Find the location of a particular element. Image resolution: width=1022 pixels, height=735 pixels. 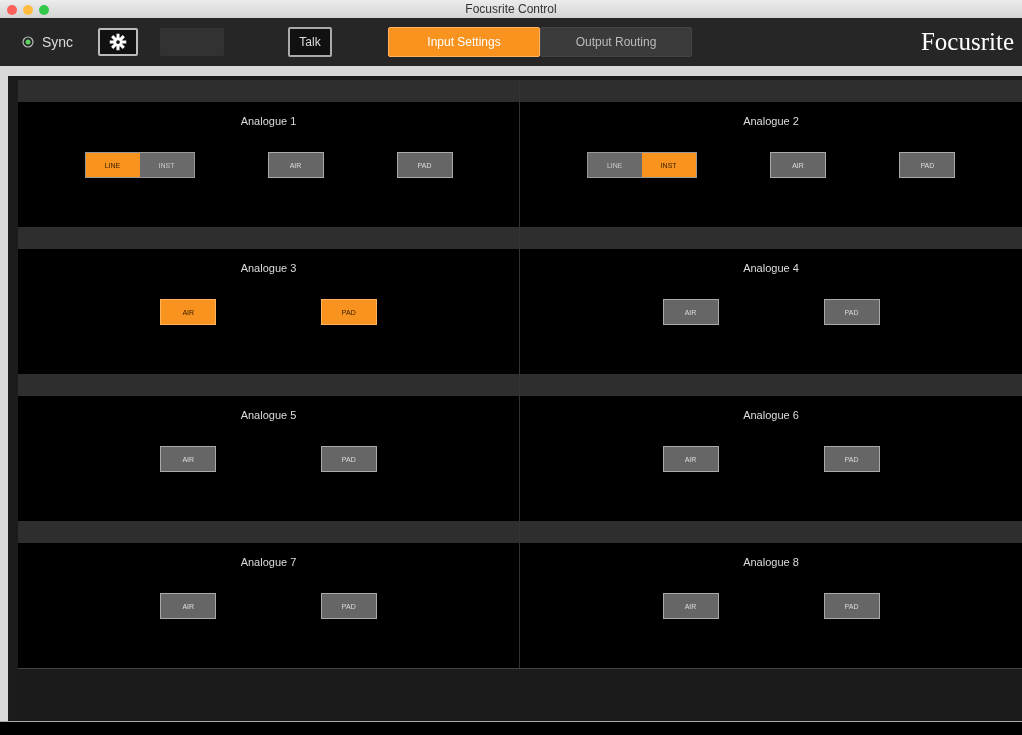

window-controls-icon is located at coordinates (28, 10).